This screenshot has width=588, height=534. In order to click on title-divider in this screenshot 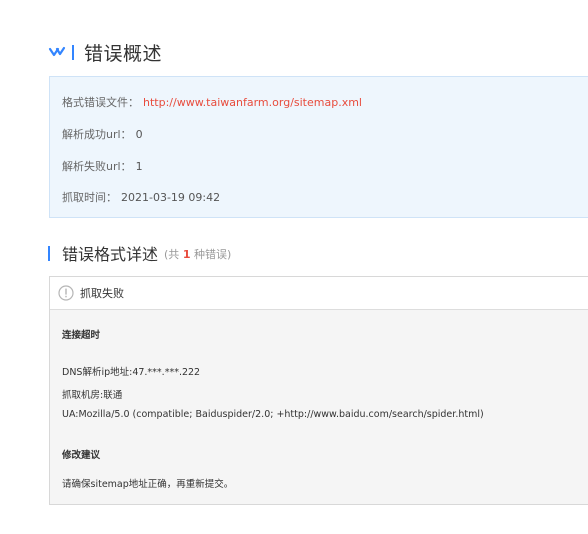, I will do `click(73, 52)`.